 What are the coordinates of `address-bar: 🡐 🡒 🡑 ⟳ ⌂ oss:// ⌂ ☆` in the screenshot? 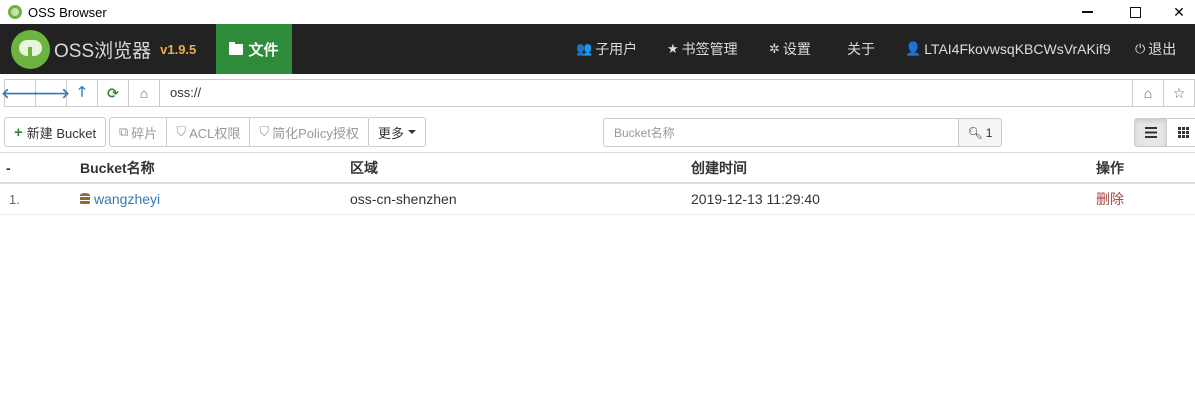 It's located at (598, 93).